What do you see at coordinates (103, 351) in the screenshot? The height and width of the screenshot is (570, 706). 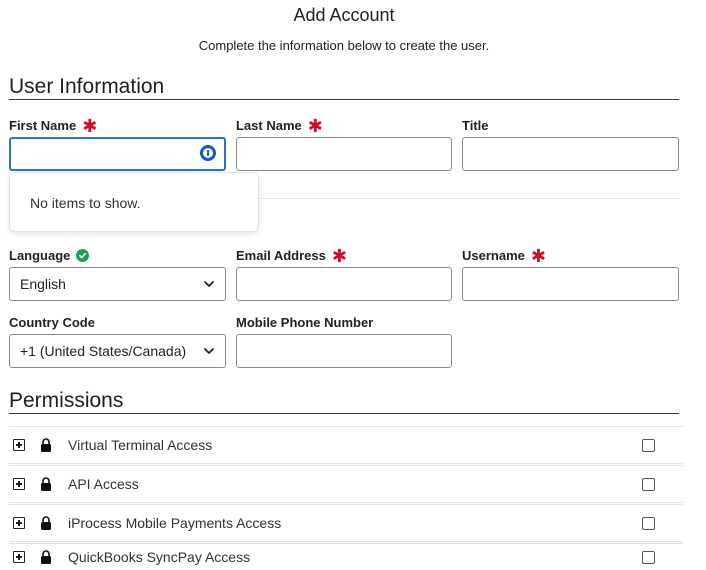 I see `country-code-selected-value: +1 (United States/Canada)` at bounding box center [103, 351].